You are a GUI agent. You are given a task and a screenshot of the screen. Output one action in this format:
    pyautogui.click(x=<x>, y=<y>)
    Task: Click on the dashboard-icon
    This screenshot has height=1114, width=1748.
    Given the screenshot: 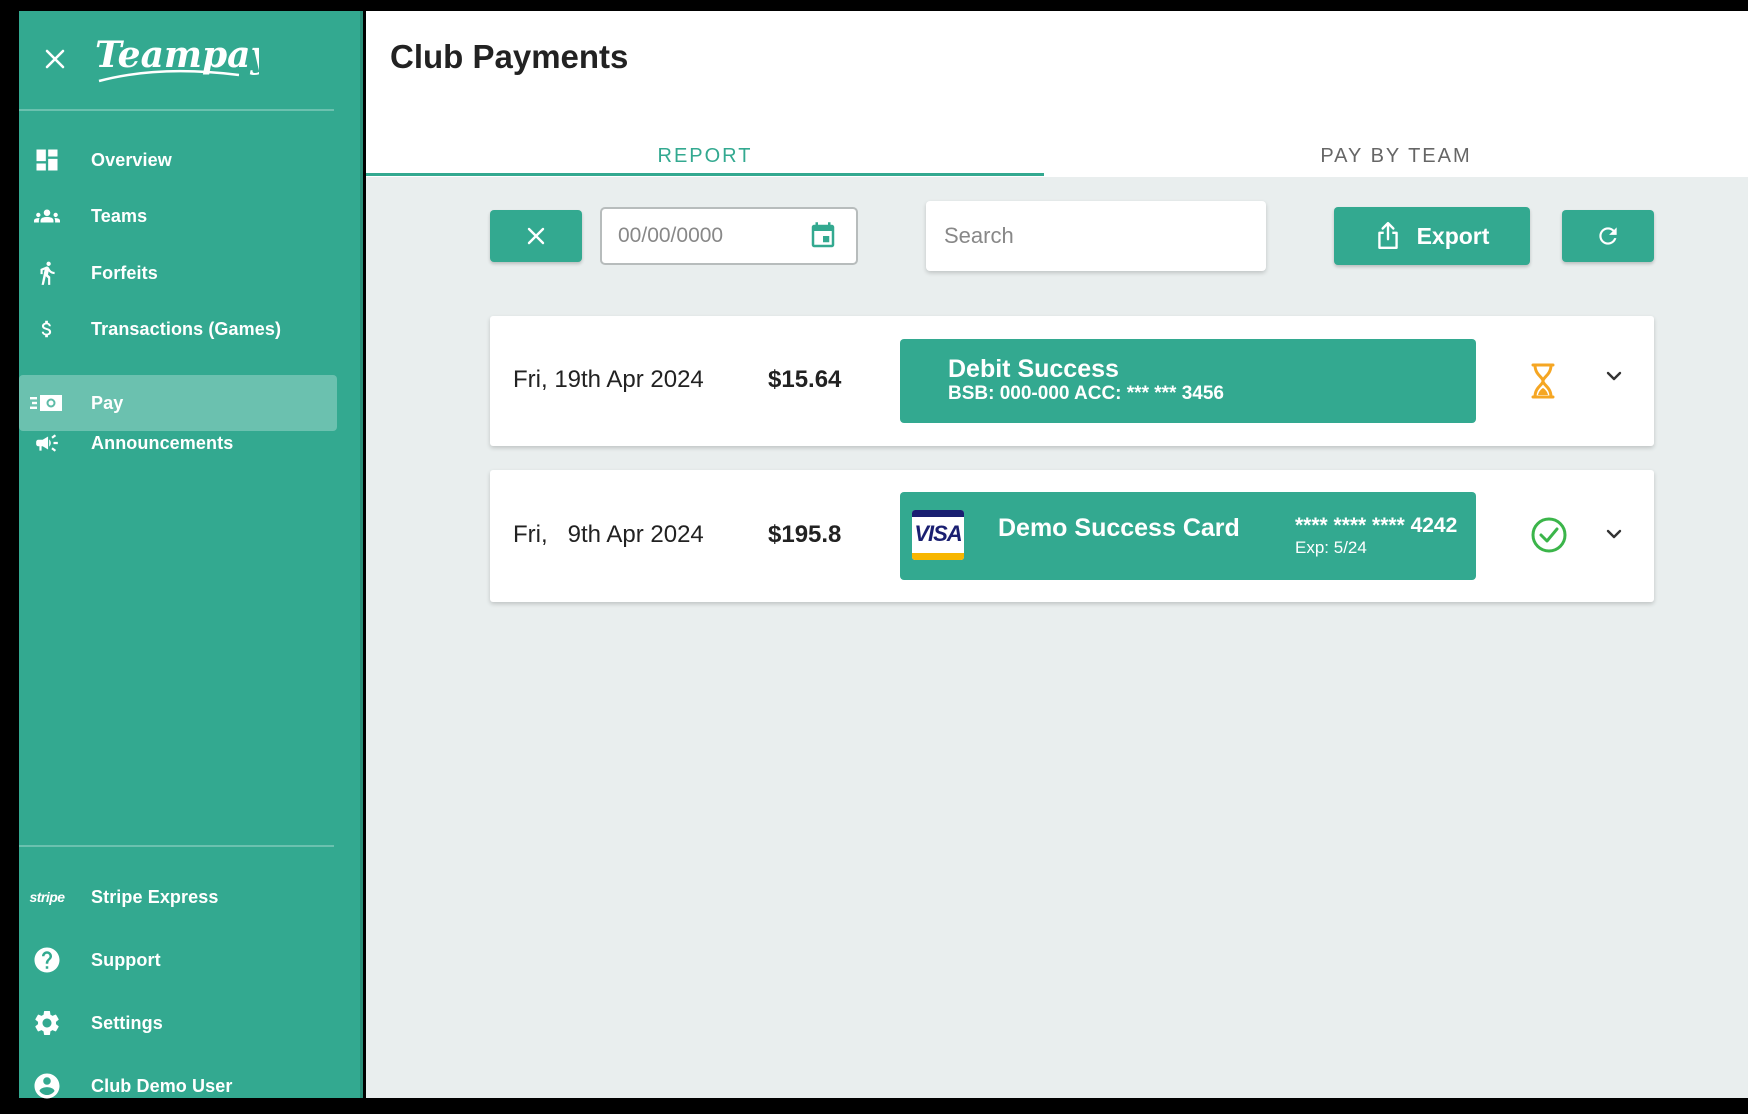 What is the action you would take?
    pyautogui.click(x=47, y=160)
    